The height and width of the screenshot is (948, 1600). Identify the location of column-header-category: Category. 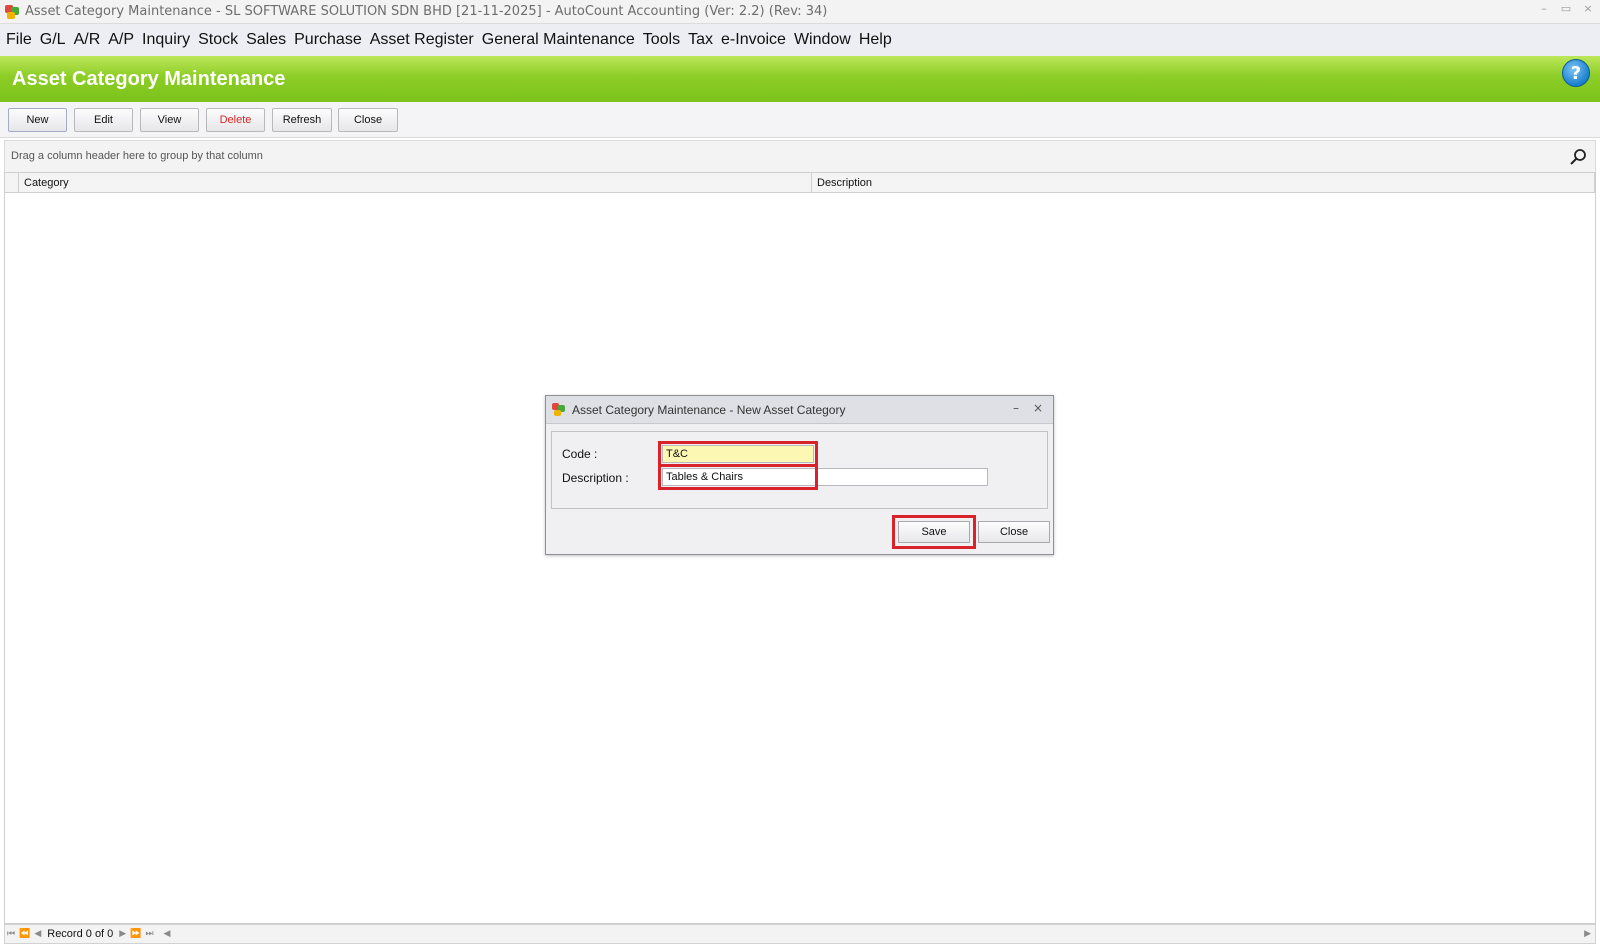
(415, 183).